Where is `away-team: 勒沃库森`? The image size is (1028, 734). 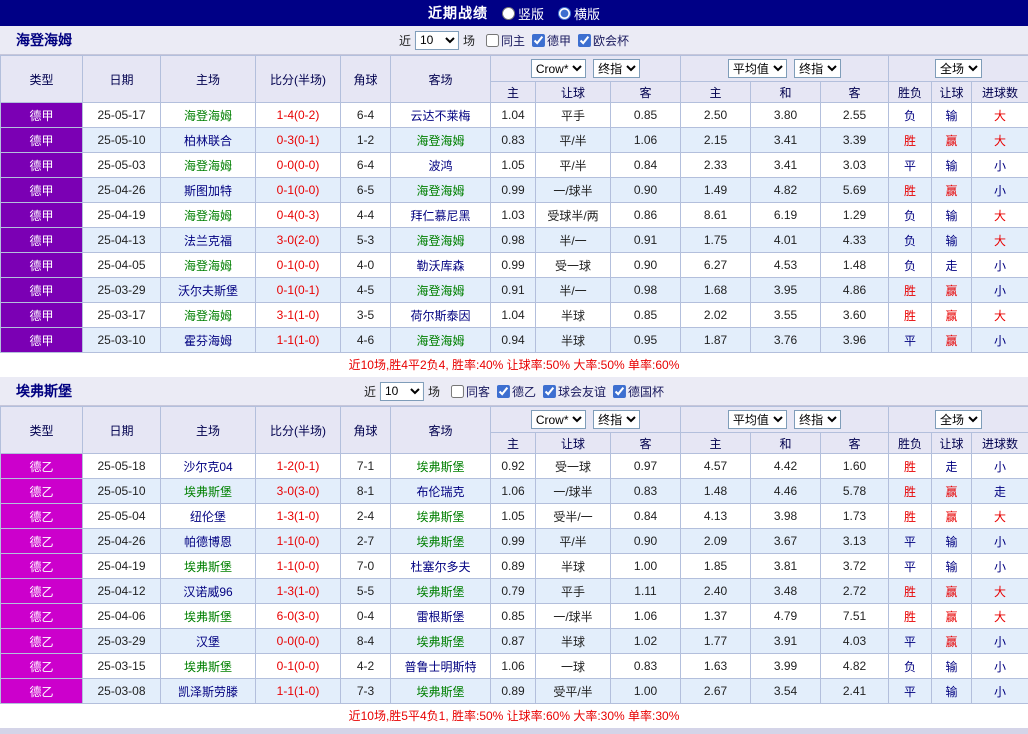
away-team: 勒沃库森 is located at coordinates (440, 265).